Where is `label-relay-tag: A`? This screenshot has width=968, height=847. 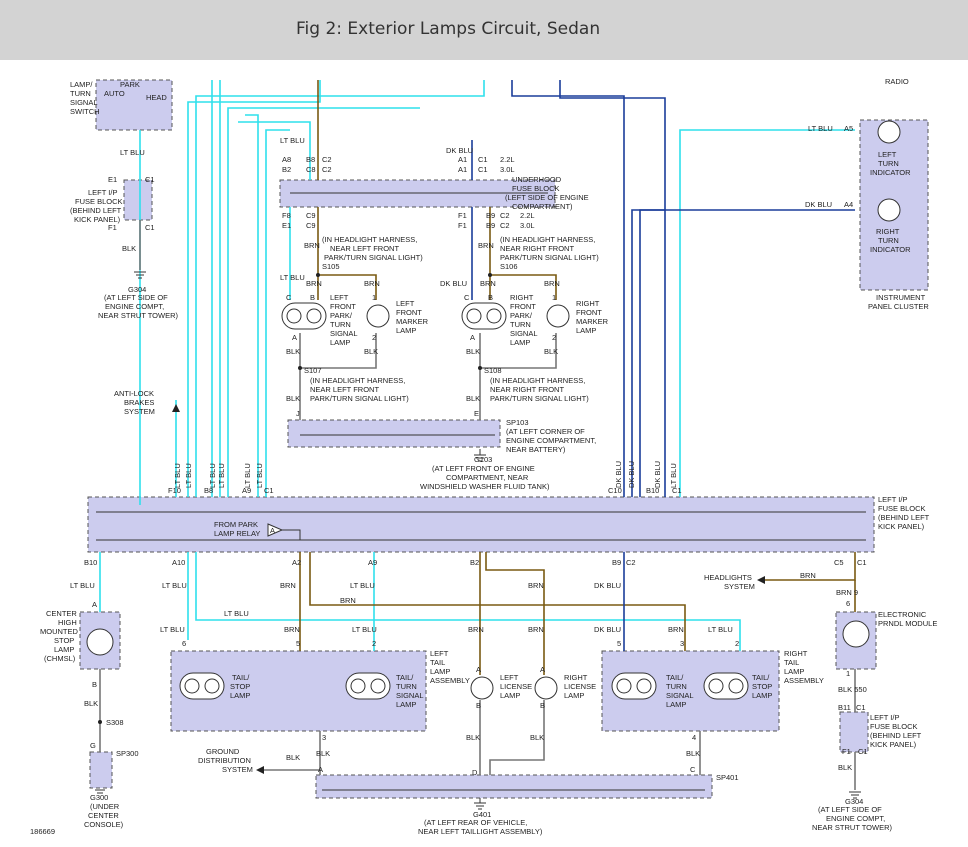
label-relay-tag: A is located at coordinates (272, 530).